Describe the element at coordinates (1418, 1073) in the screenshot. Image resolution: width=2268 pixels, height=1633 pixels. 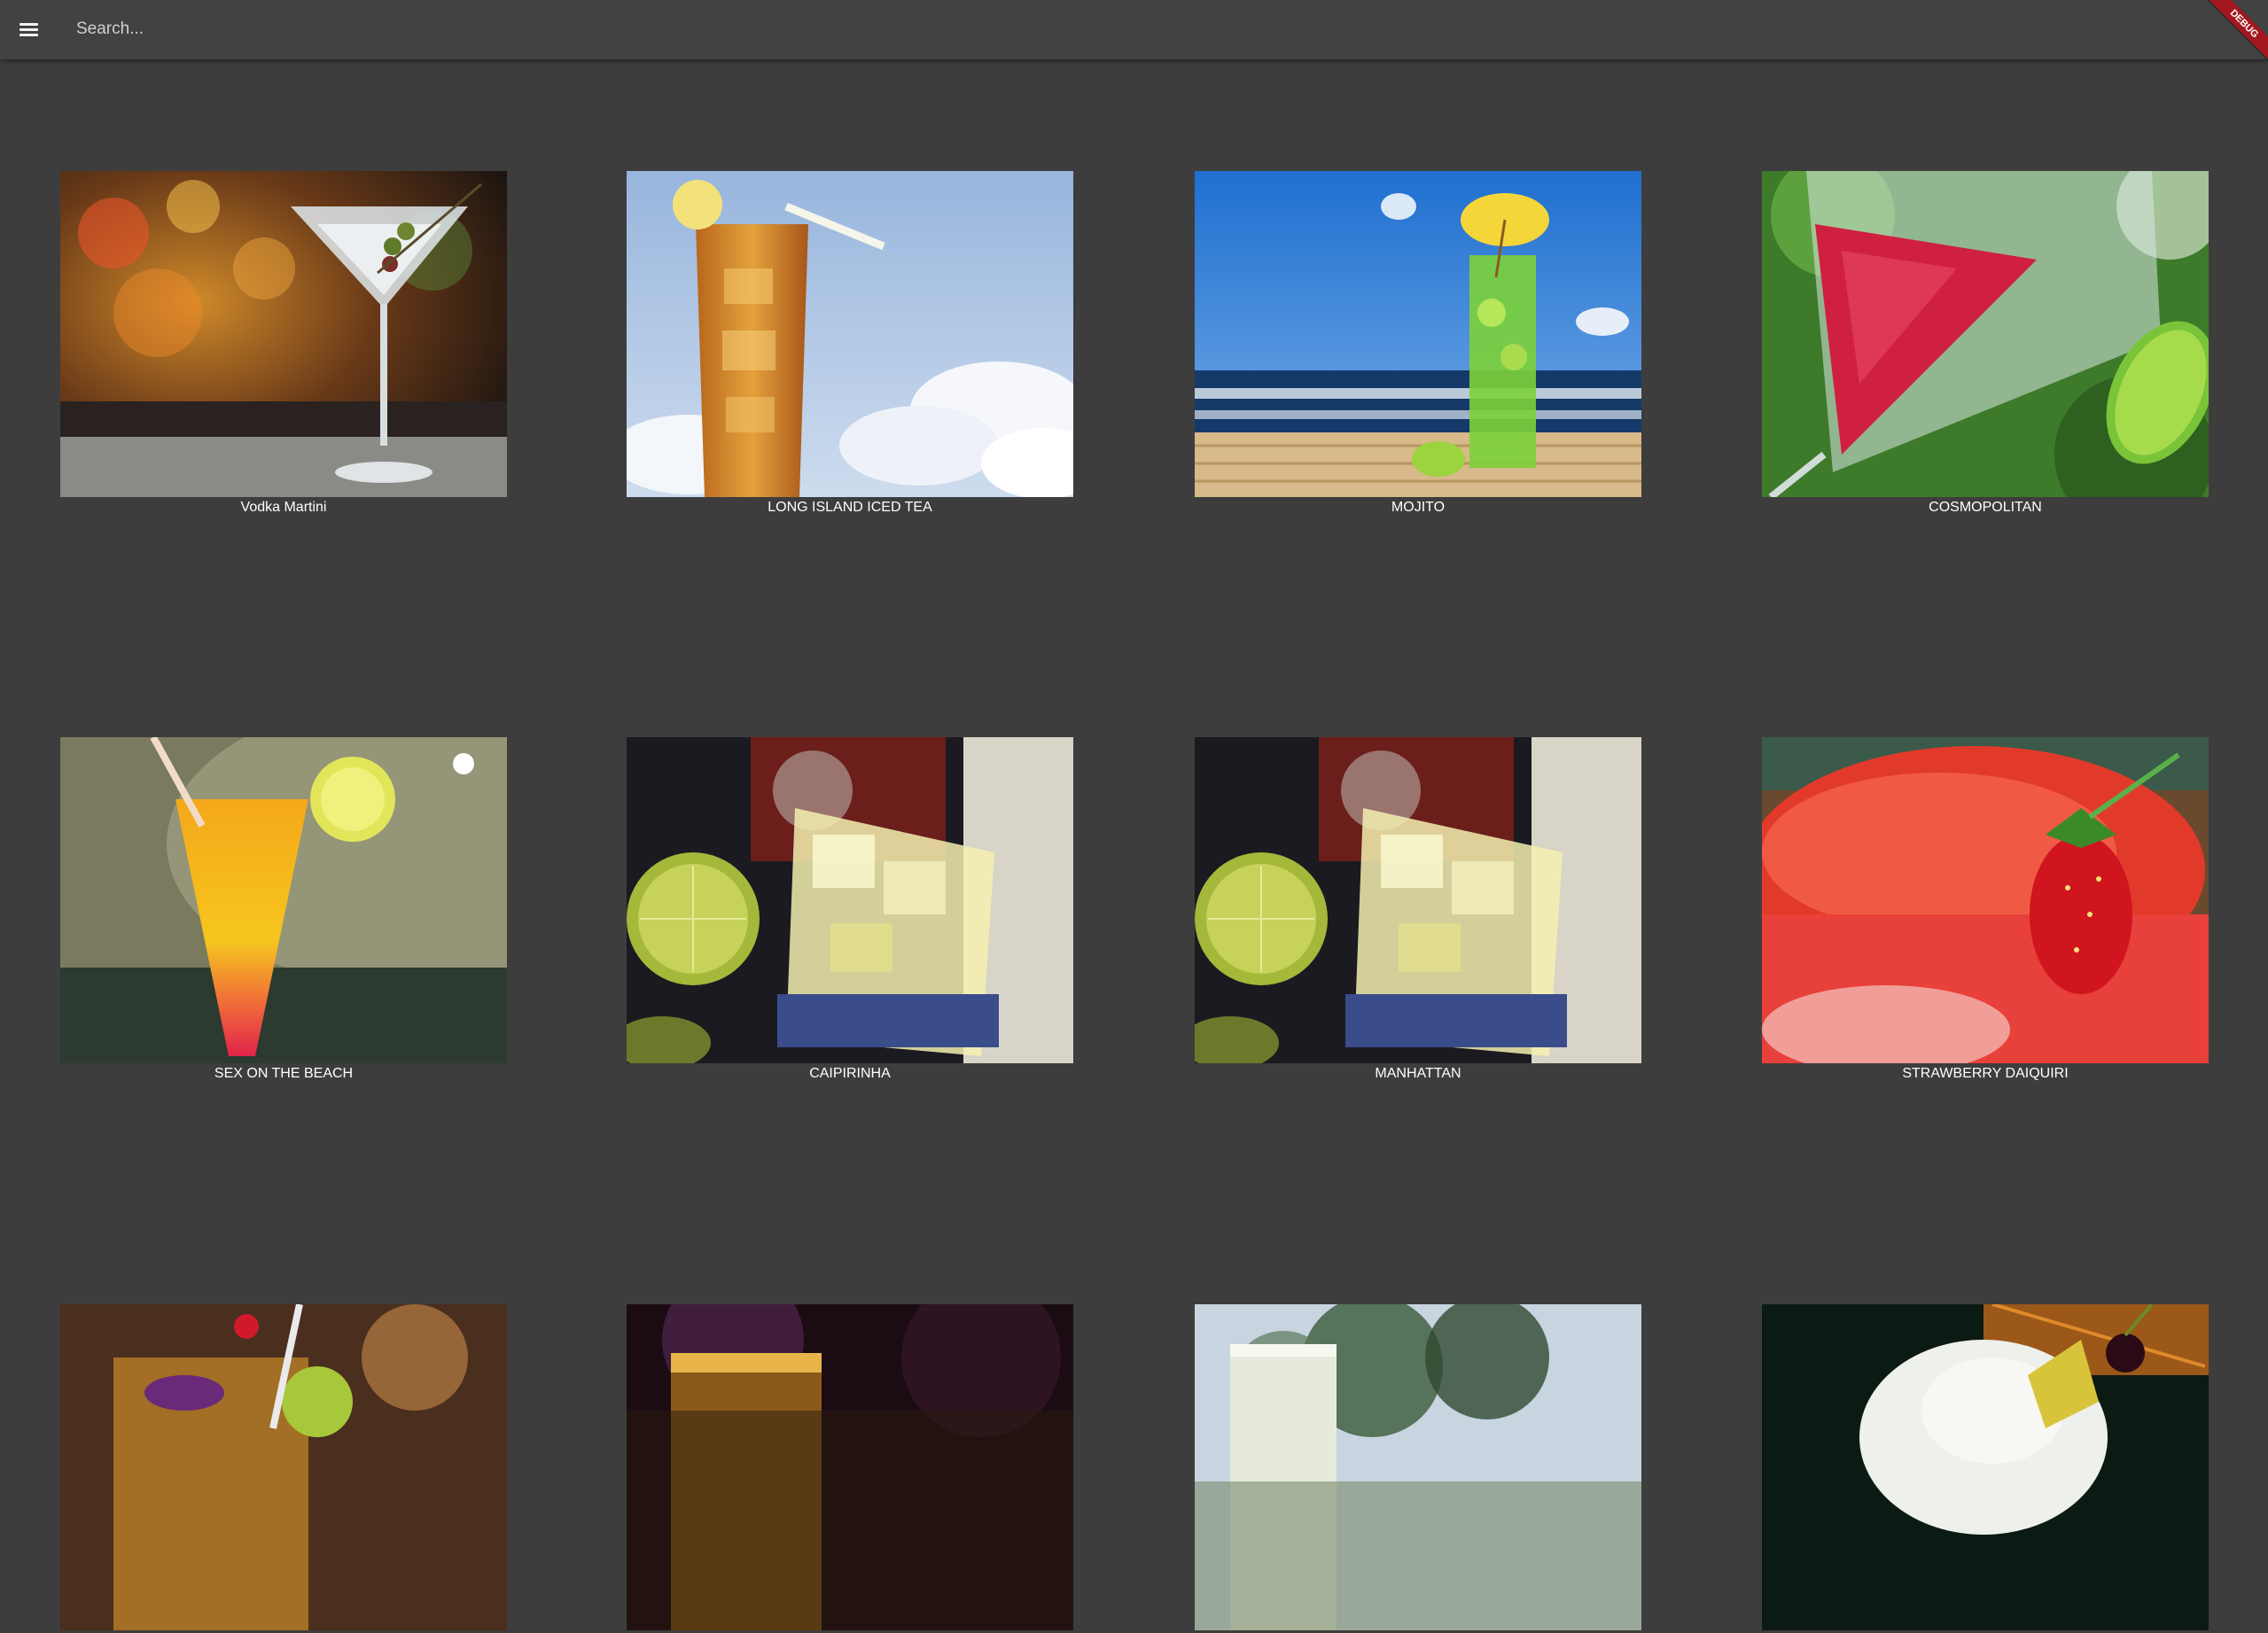
I see `drink-name: MANHATTAN` at that location.